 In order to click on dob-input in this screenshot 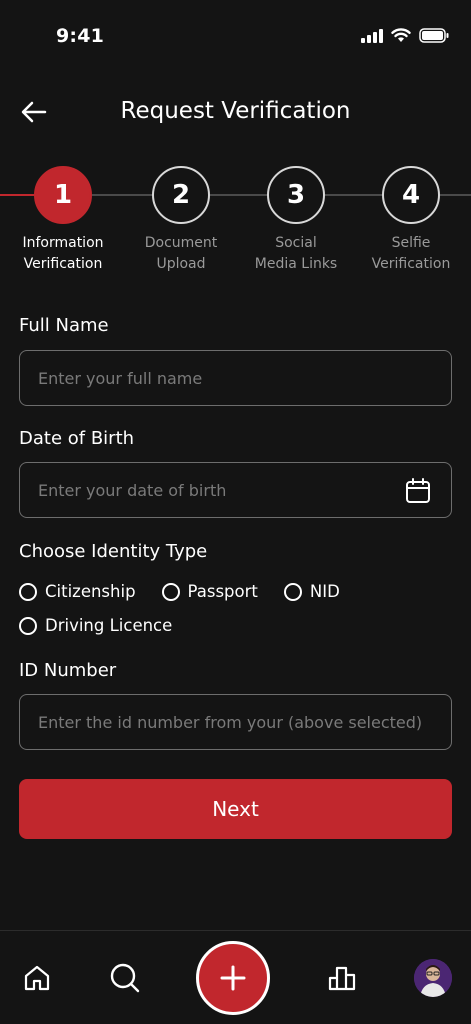, I will do `click(235, 490)`.